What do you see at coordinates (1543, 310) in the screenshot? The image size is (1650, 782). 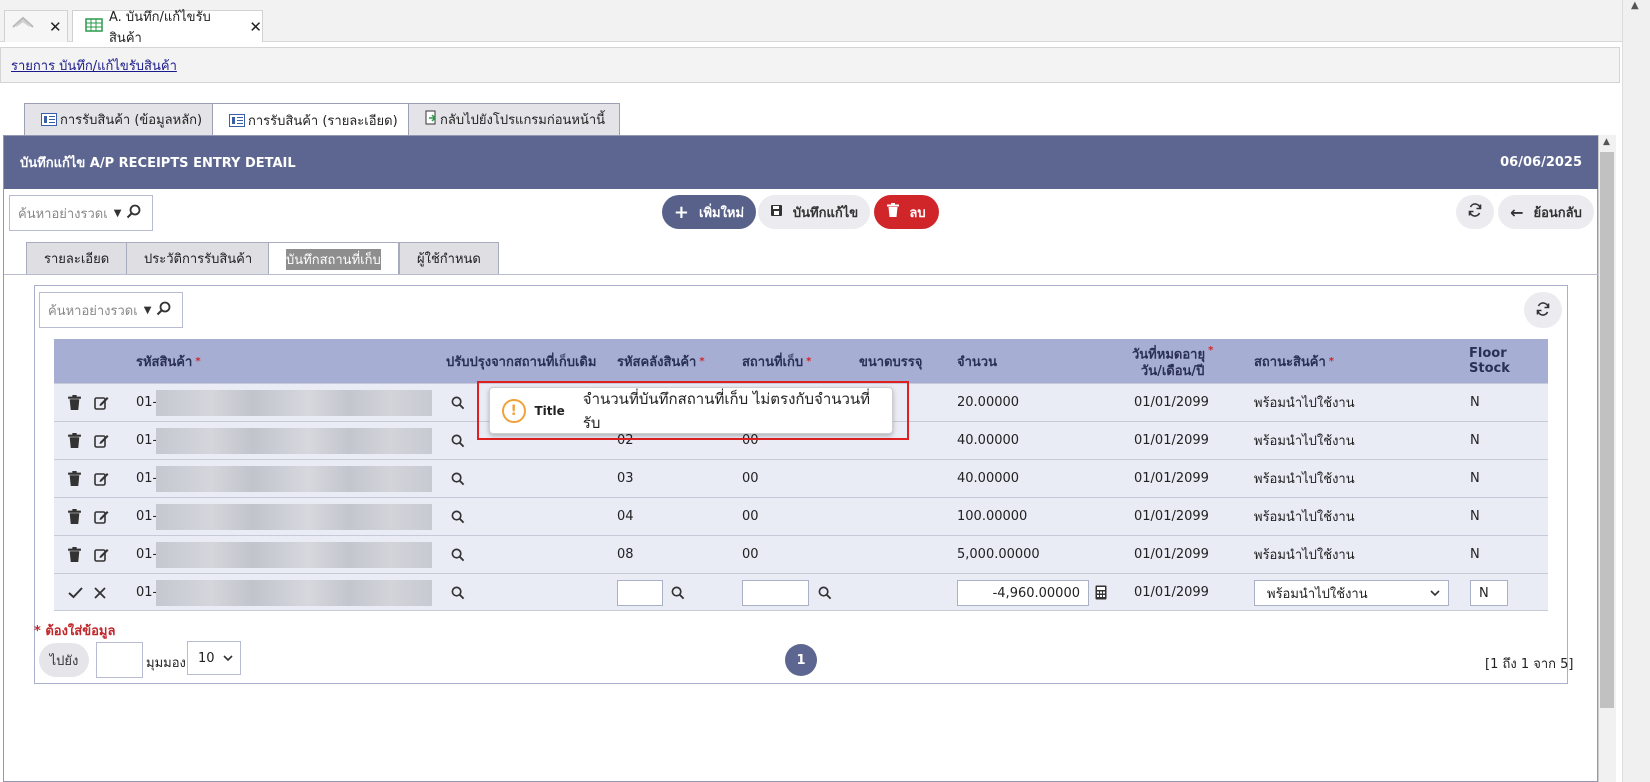 I see `grid-refresh-button` at bounding box center [1543, 310].